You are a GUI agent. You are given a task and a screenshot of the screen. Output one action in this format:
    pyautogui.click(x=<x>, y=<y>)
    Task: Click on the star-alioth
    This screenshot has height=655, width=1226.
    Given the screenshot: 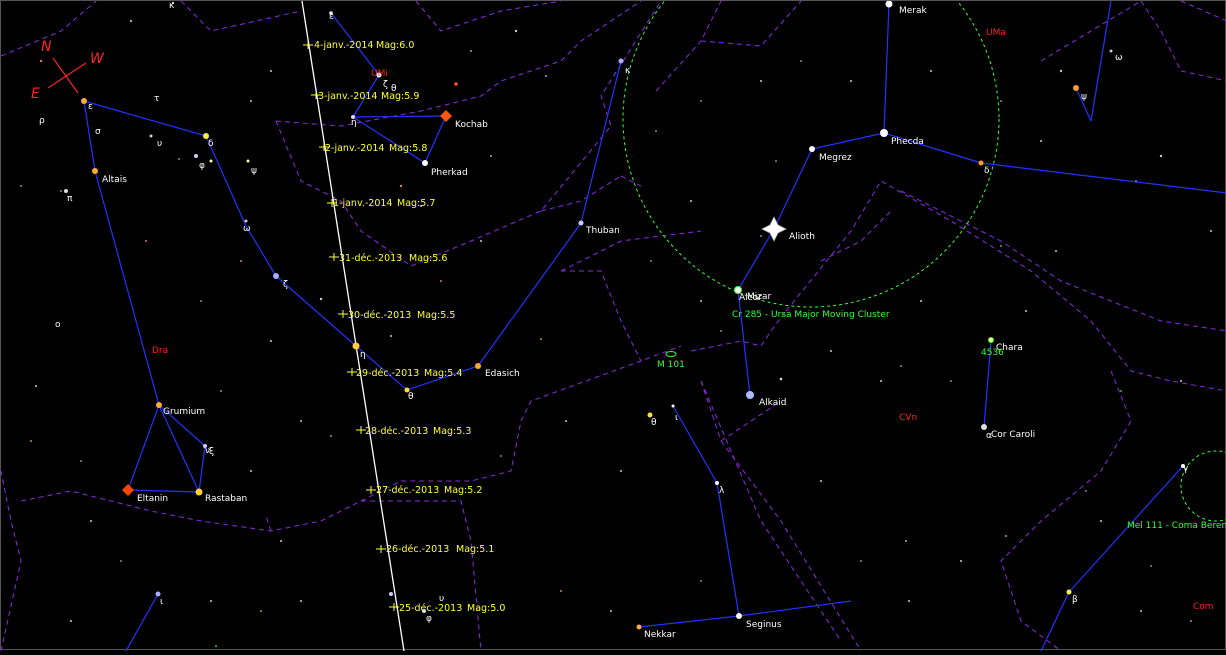 What is the action you would take?
    pyautogui.click(x=774, y=229)
    